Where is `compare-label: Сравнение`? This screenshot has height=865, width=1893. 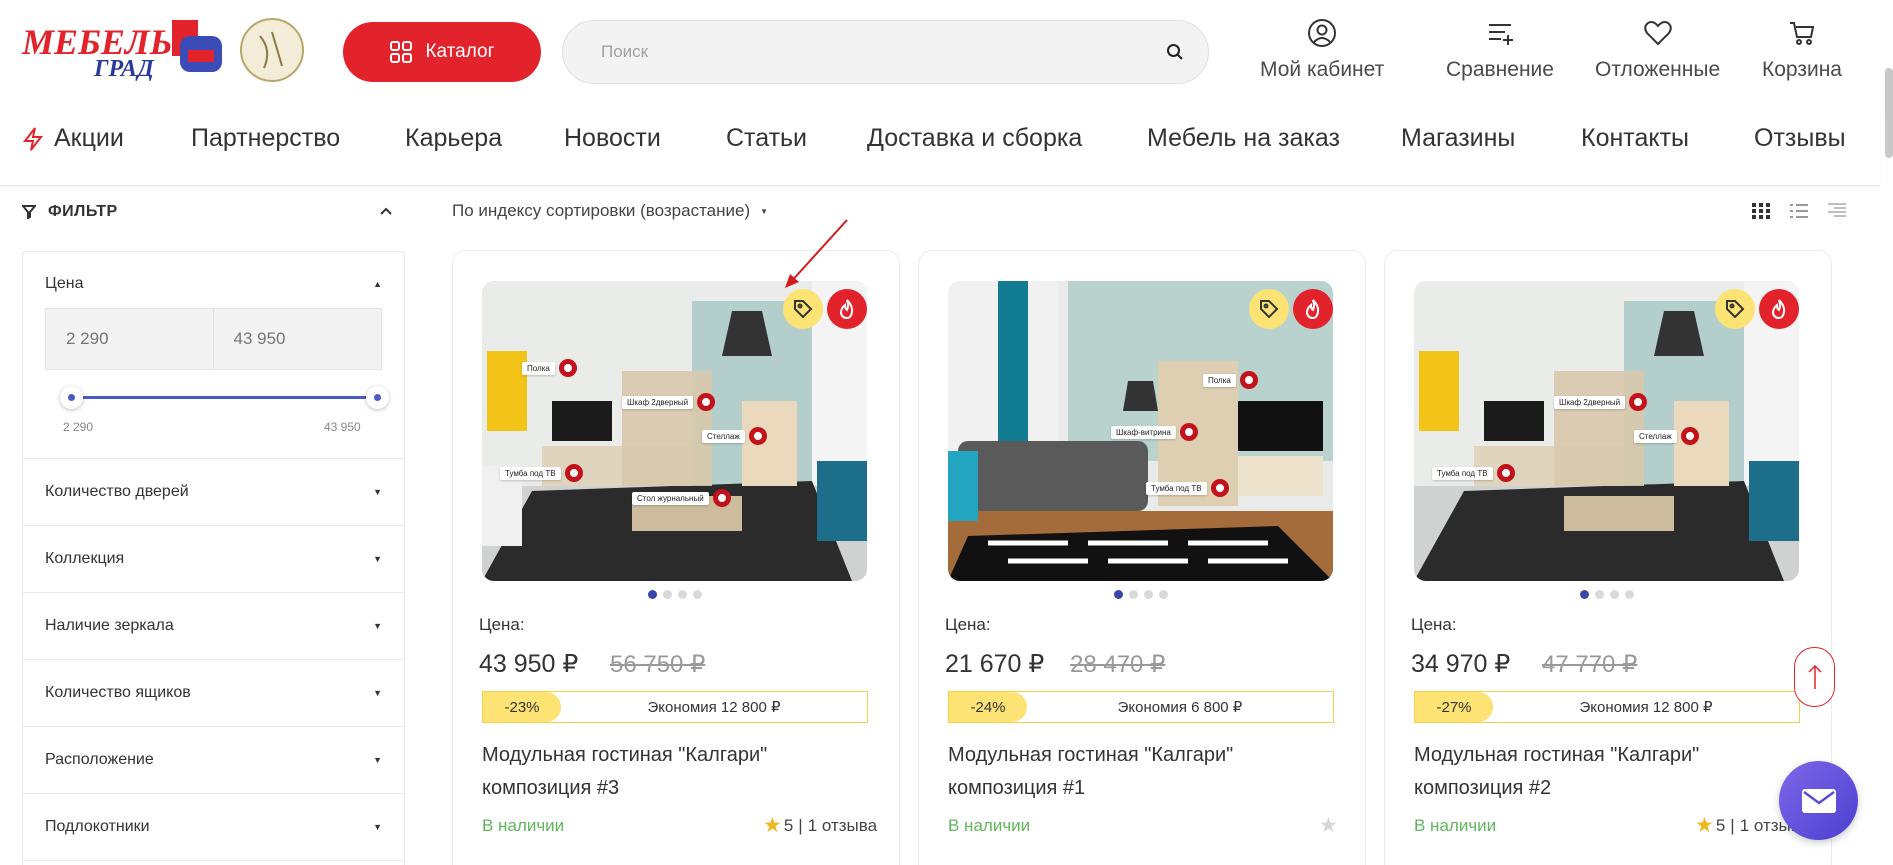
compare-label: Сравнение is located at coordinates (1500, 69).